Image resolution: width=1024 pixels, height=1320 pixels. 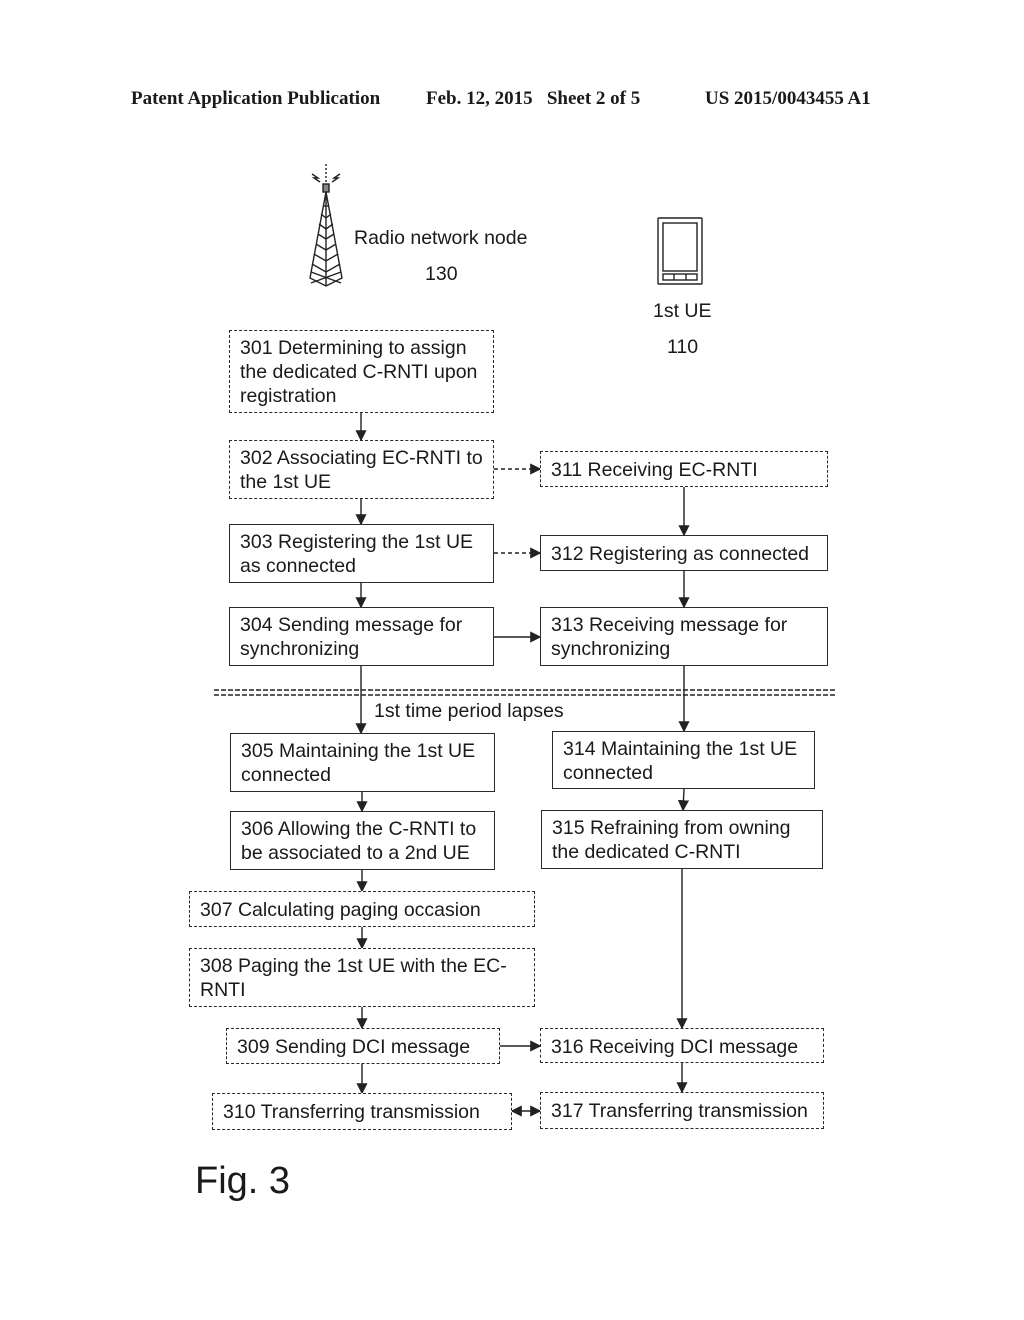 I want to click on step-311: 311 Receiving EC-RNTI, so click(x=684, y=469).